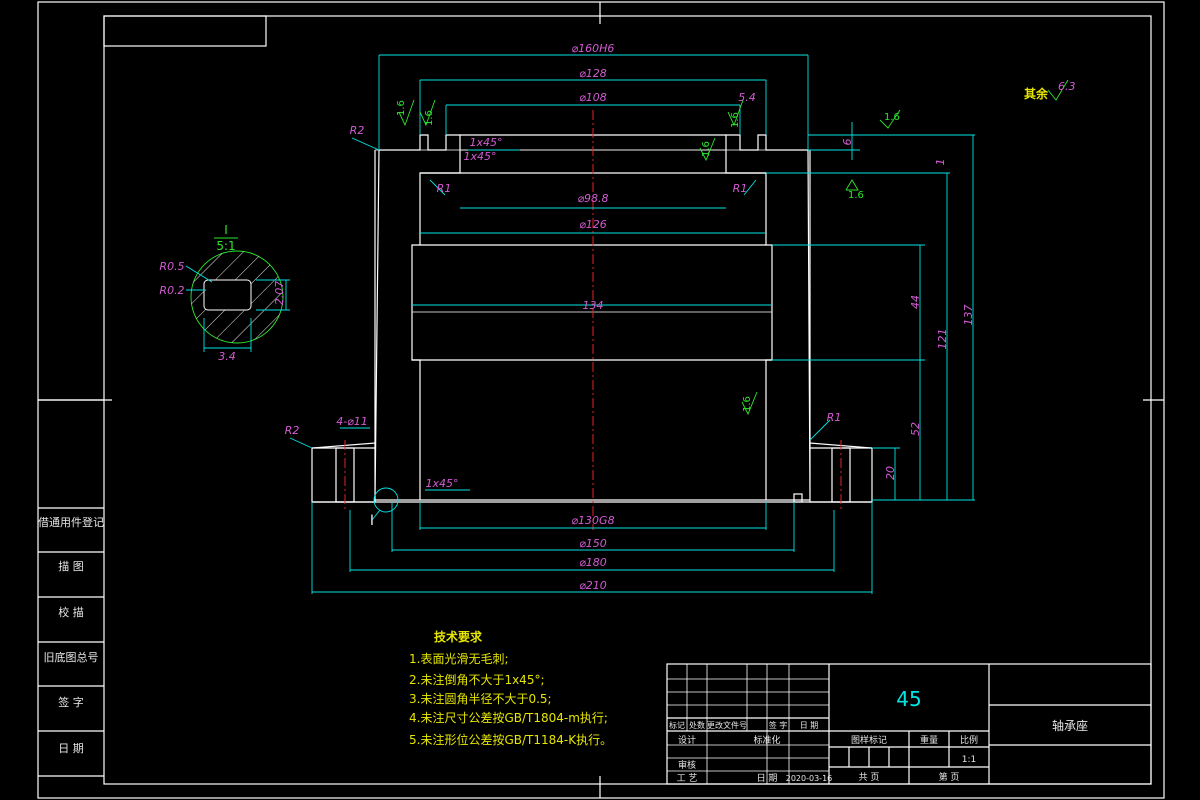 This screenshot has width=1200, height=800. Describe the element at coordinates (915, 429) in the screenshot. I see `dim-52: 52` at that location.